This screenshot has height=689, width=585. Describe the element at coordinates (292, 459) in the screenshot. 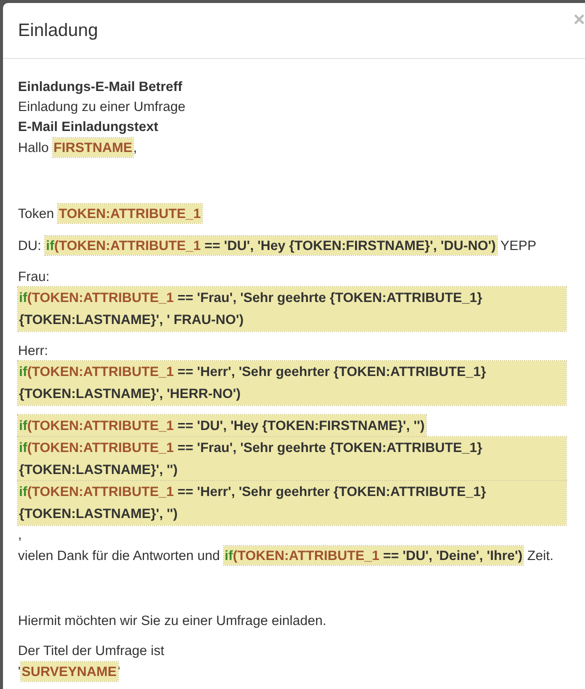

I see `placeholder-highlight: if(TOKEN:ATTRIBUTE_1 == 'Frau', 'Sehr geehrte {TOKEN:ATTRIBUTE_1} {TOKEN:LASTNAME}', '')` at that location.